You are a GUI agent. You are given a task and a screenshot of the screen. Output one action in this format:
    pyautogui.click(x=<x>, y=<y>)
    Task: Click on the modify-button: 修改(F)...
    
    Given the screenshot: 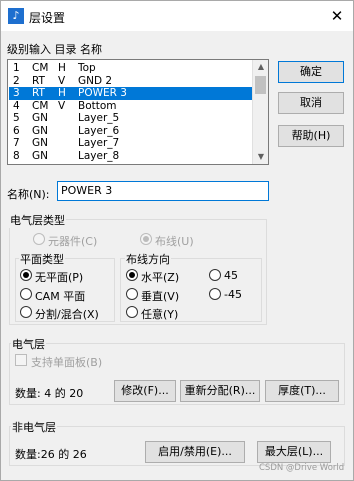 What is the action you would take?
    pyautogui.click(x=145, y=391)
    